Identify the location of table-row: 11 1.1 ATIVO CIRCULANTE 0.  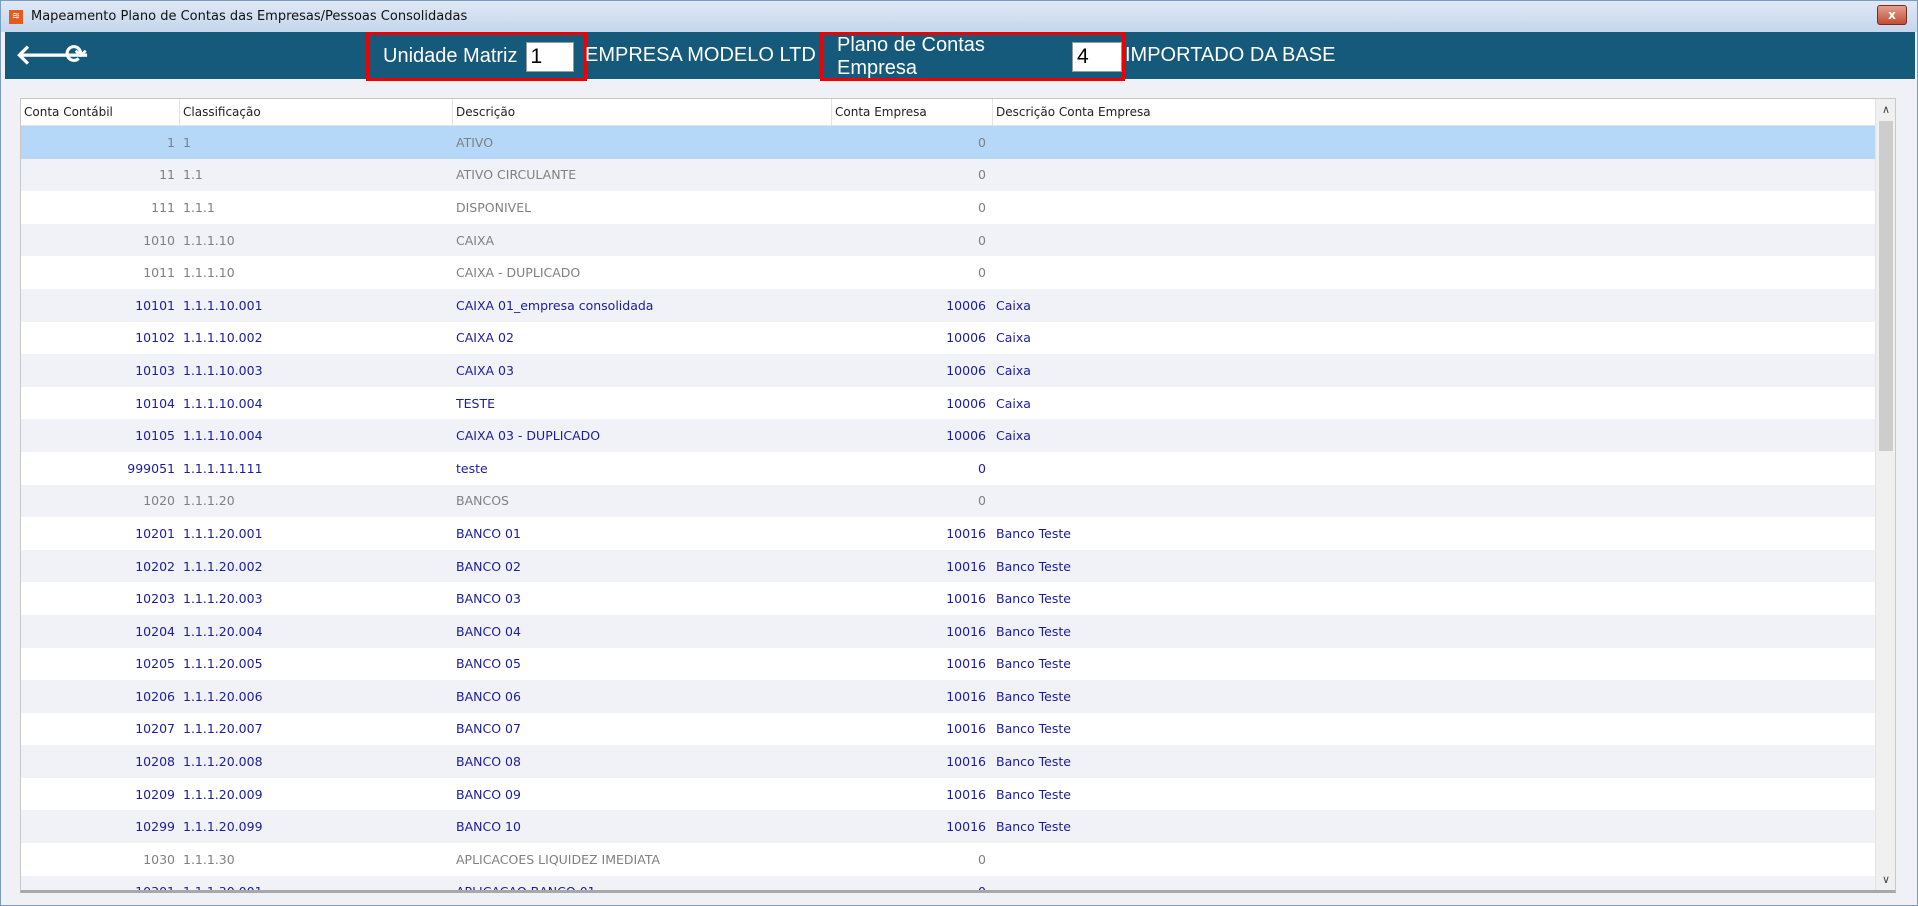
(958, 175).